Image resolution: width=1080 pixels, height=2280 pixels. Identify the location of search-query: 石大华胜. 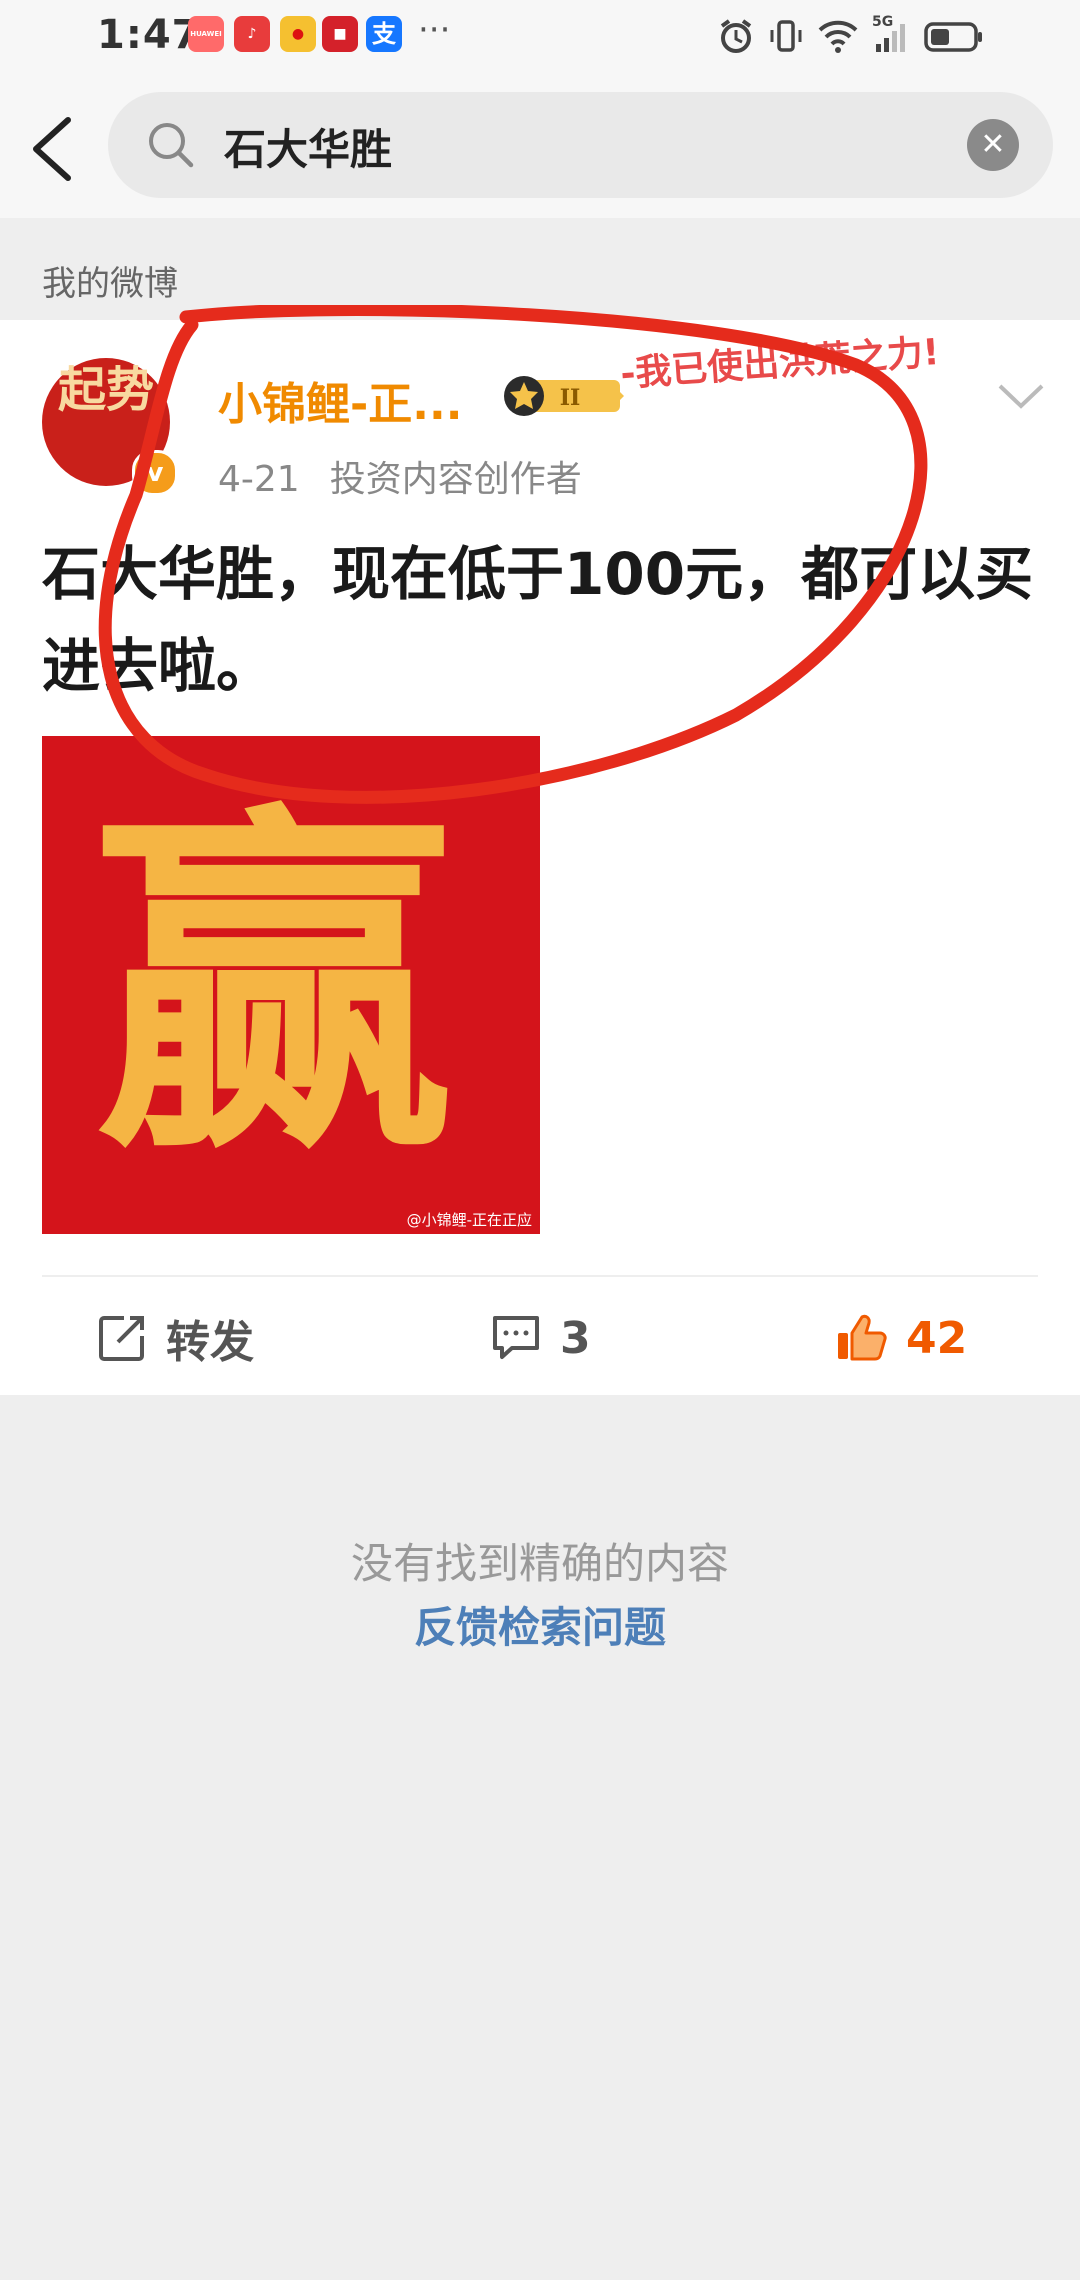
(308, 146).